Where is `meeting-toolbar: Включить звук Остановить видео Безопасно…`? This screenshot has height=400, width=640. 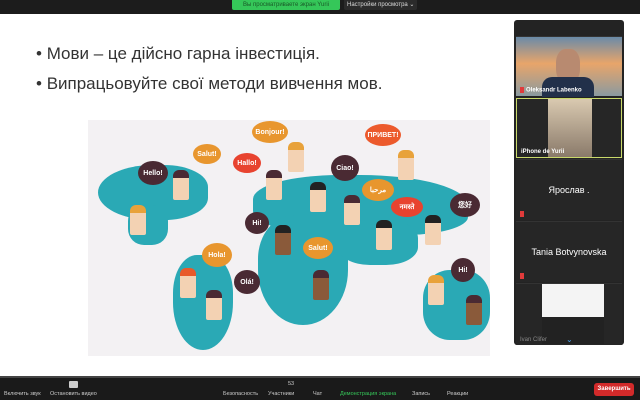
meeting-toolbar: Включить звук Остановить видео Безопасно… is located at coordinates (320, 388).